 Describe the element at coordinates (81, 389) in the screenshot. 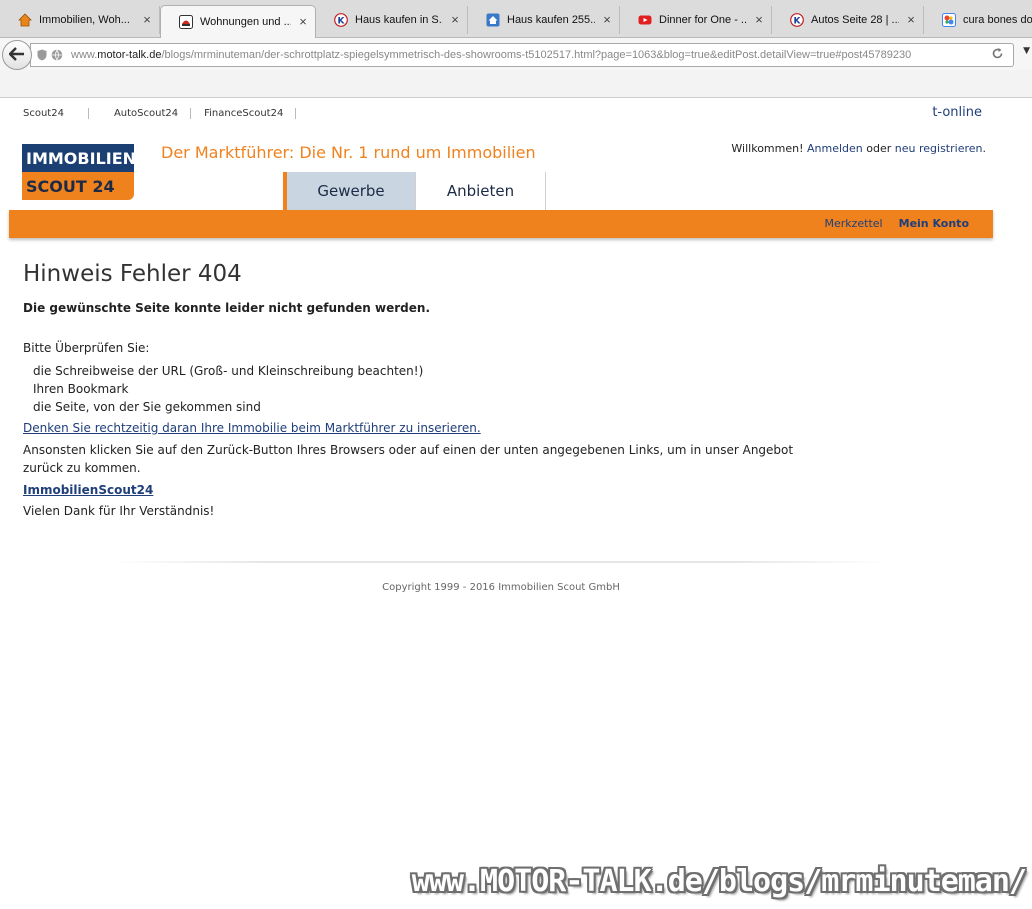

I see `list-item: Ihren Bookmark` at that location.